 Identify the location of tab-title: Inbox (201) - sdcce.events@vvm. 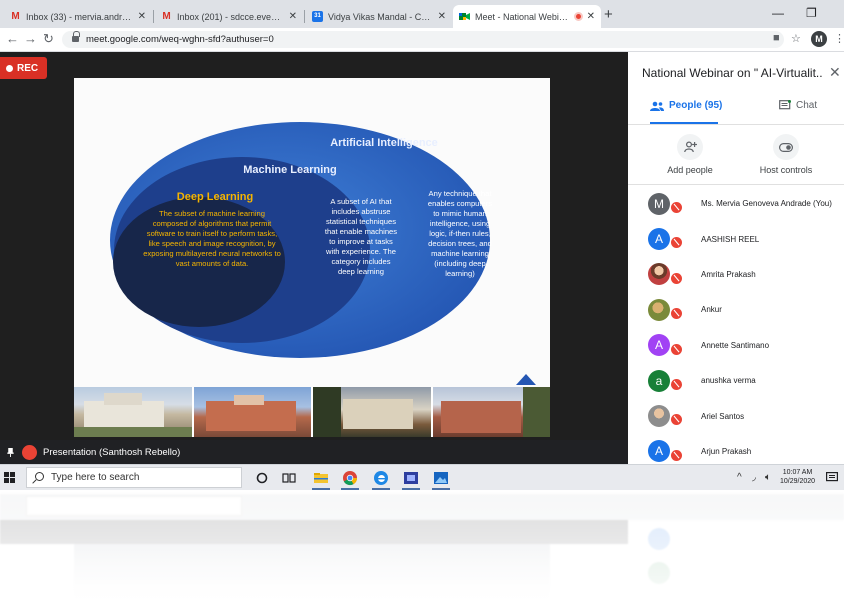
(231, 16).